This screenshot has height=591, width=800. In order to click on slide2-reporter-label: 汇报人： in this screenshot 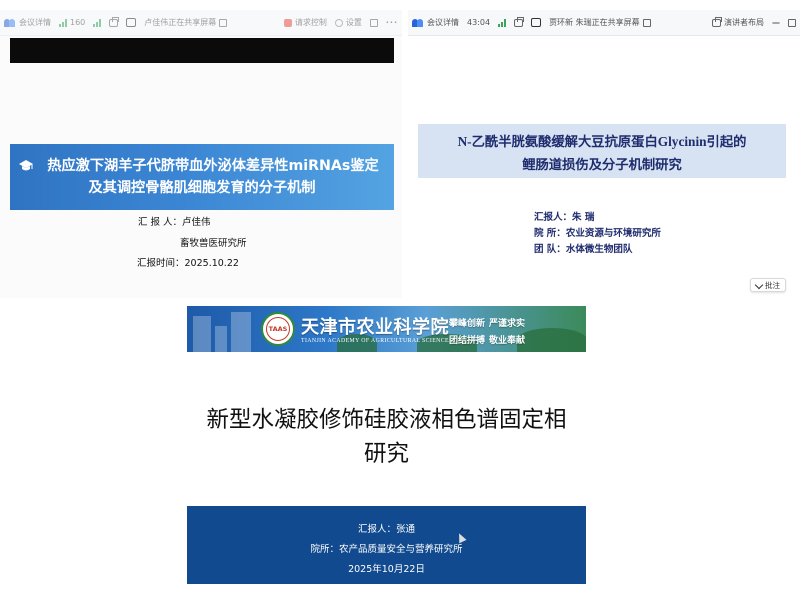, I will do `click(553, 217)`.